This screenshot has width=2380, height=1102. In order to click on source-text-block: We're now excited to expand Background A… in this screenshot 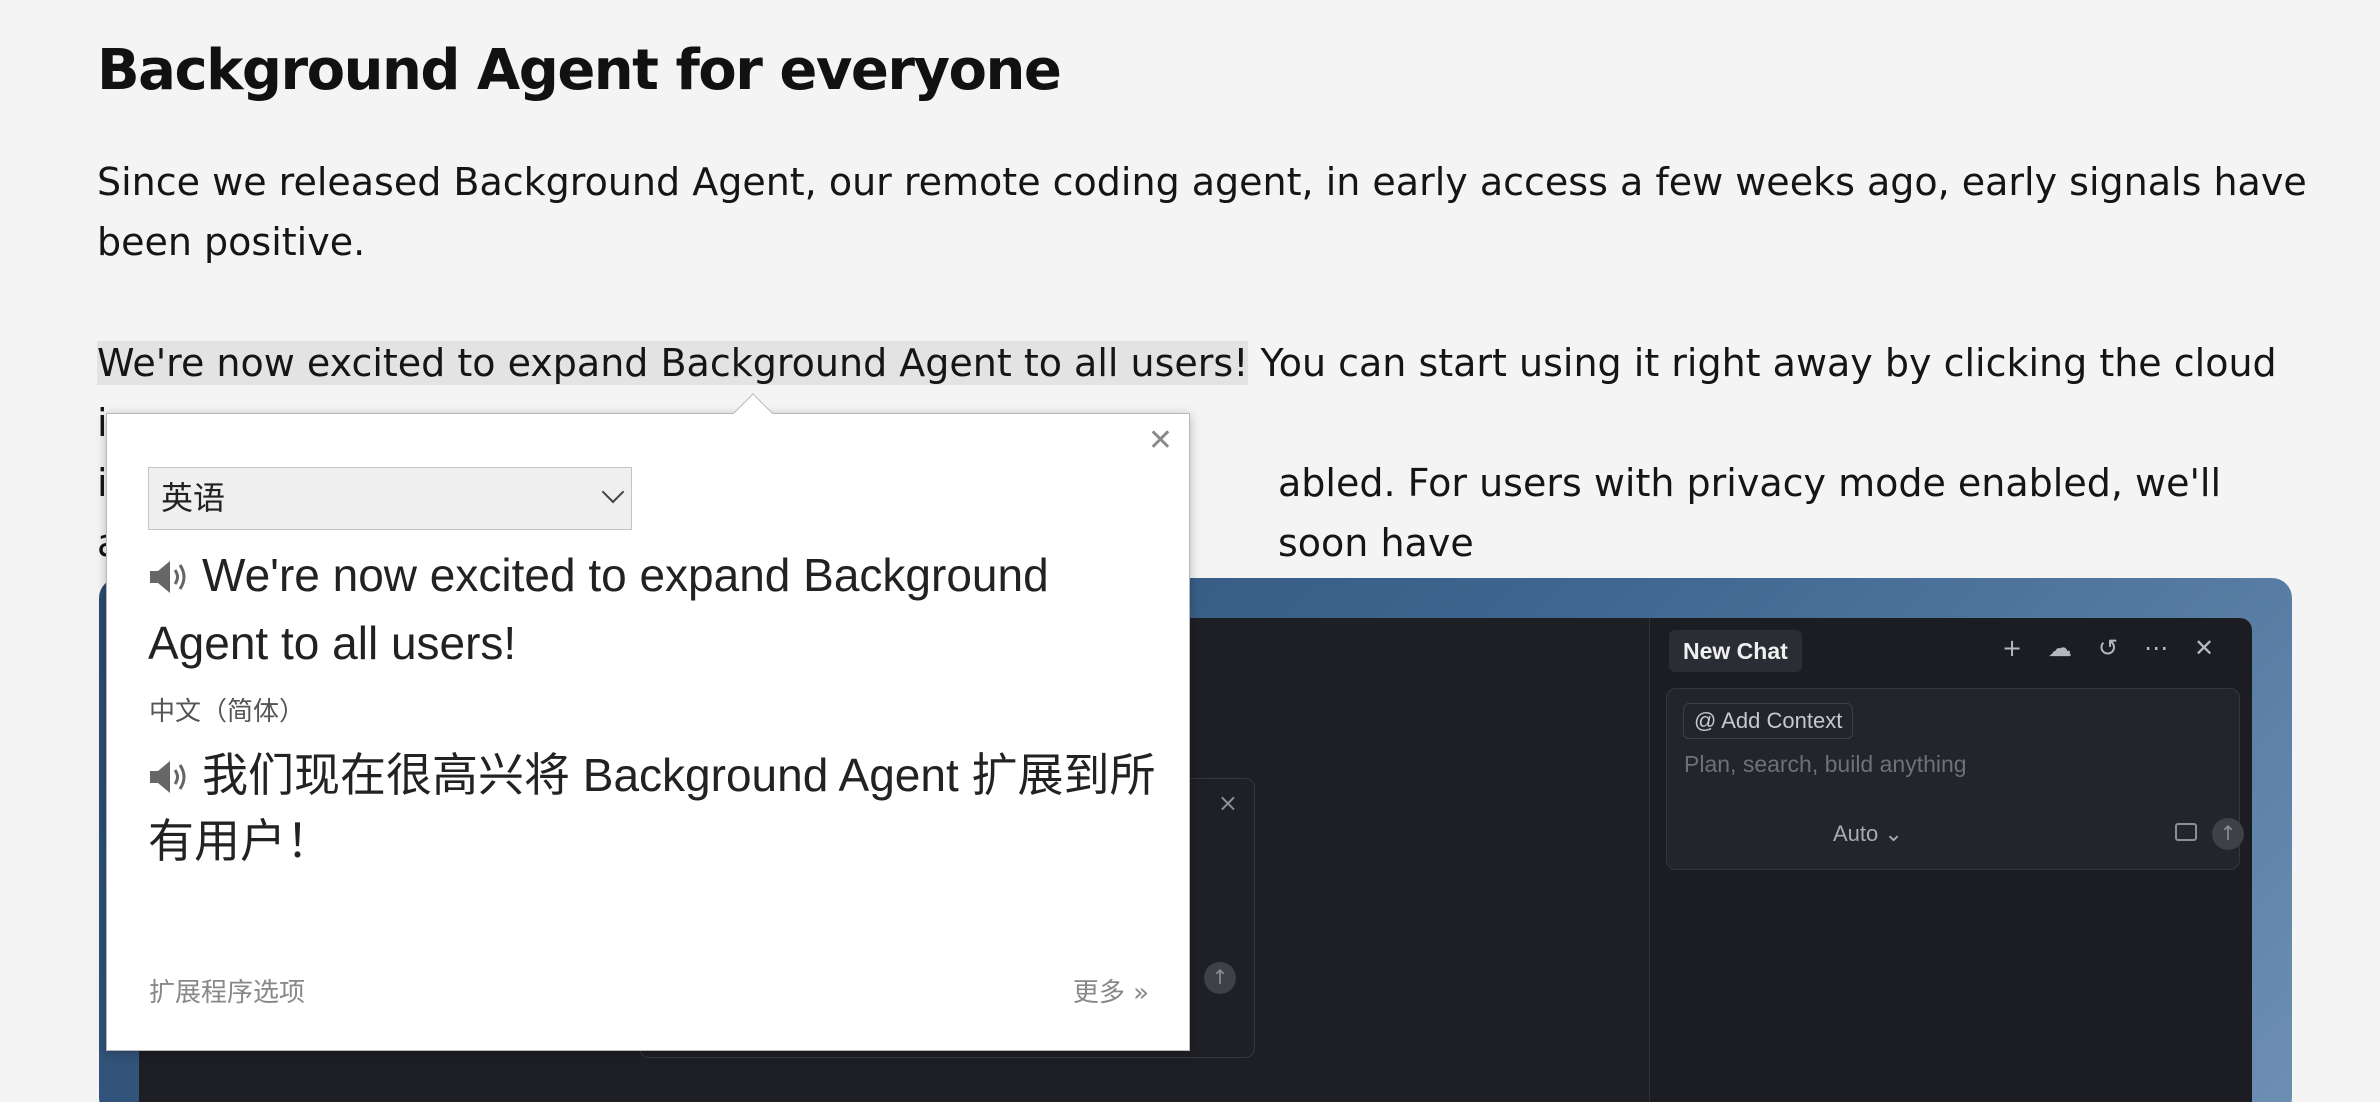, I will do `click(648, 609)`.